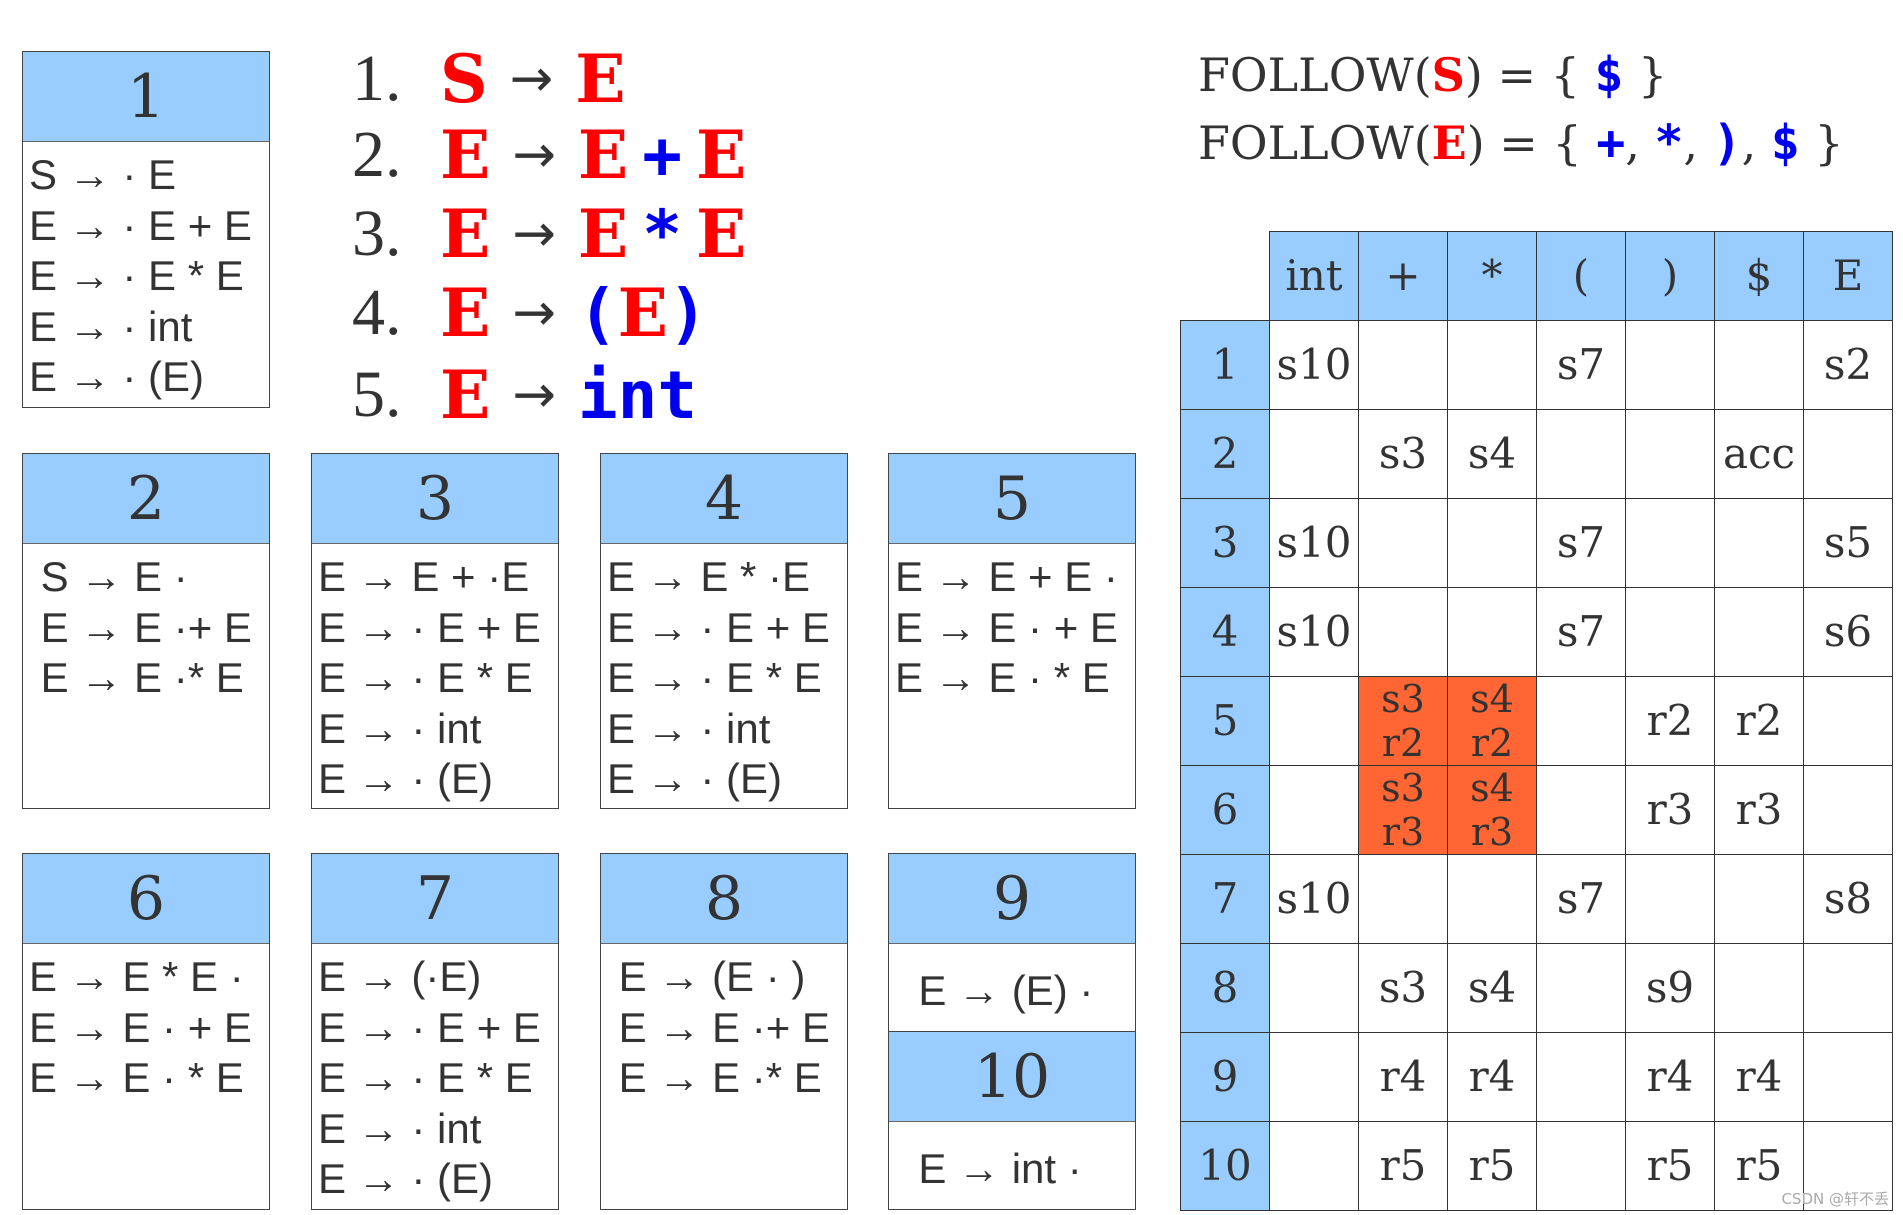 The height and width of the screenshot is (1215, 1903). What do you see at coordinates (1225, 988) in the screenshot?
I see `row-header: 8` at bounding box center [1225, 988].